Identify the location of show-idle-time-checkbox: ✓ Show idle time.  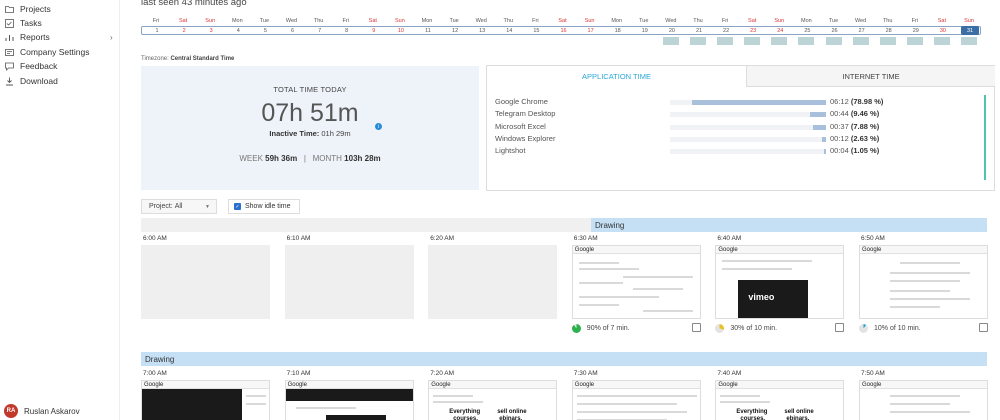
(264, 206).